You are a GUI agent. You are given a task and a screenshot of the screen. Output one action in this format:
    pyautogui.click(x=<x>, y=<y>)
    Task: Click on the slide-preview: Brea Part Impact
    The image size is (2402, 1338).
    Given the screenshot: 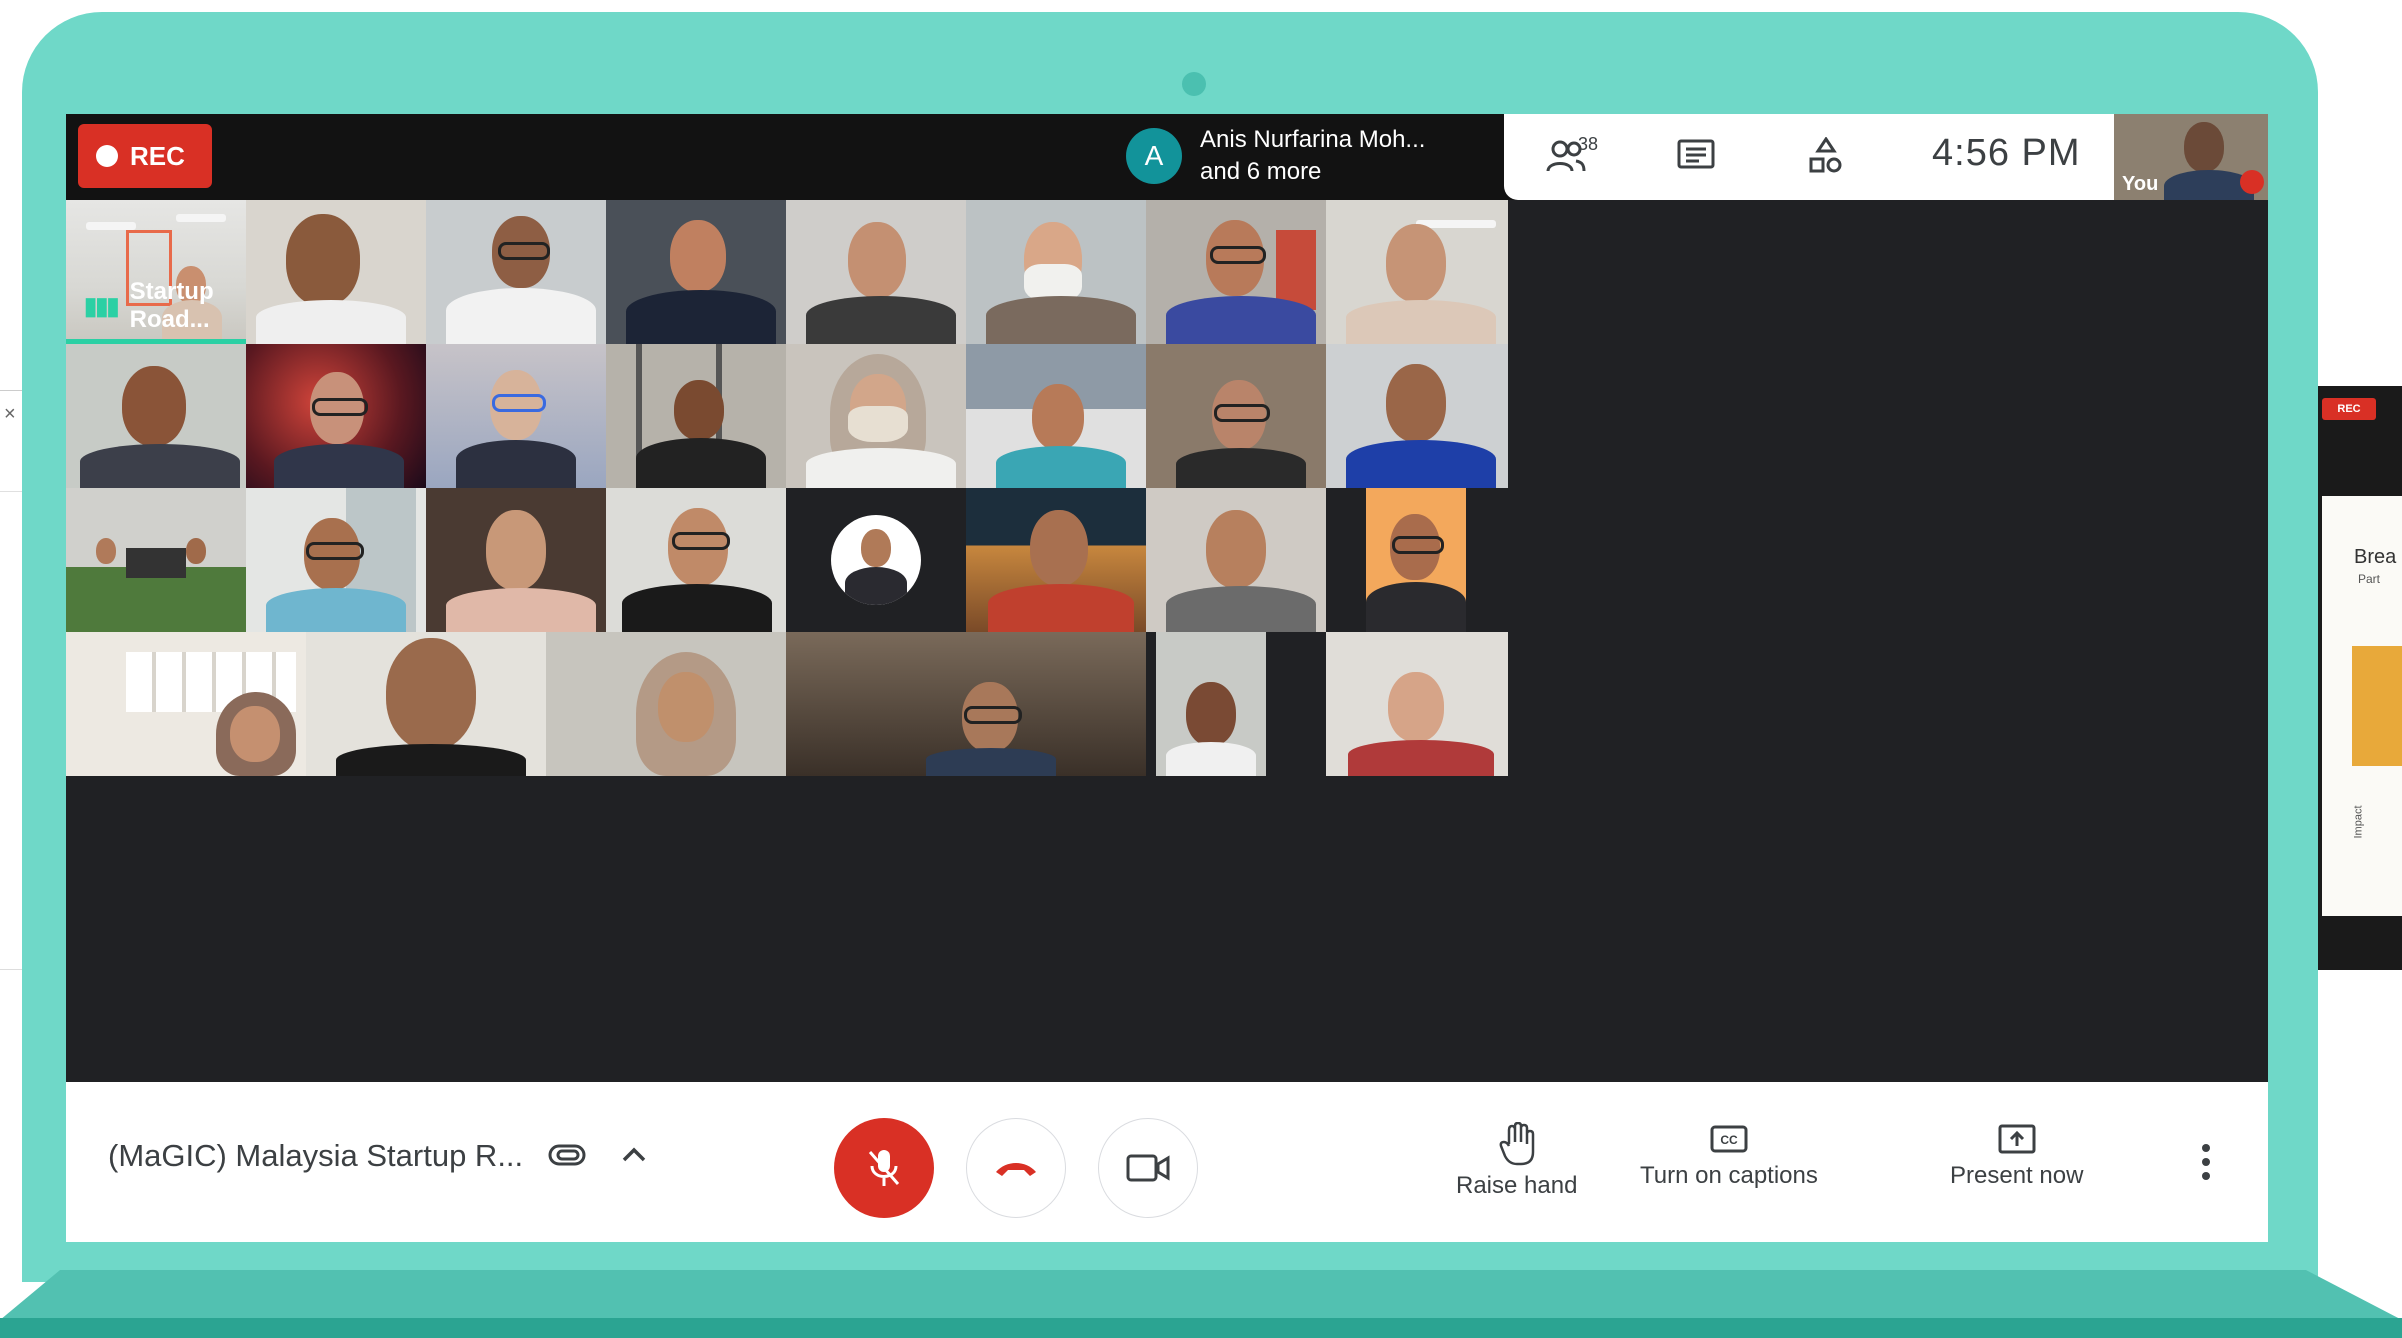 What is the action you would take?
    pyautogui.click(x=2362, y=706)
    